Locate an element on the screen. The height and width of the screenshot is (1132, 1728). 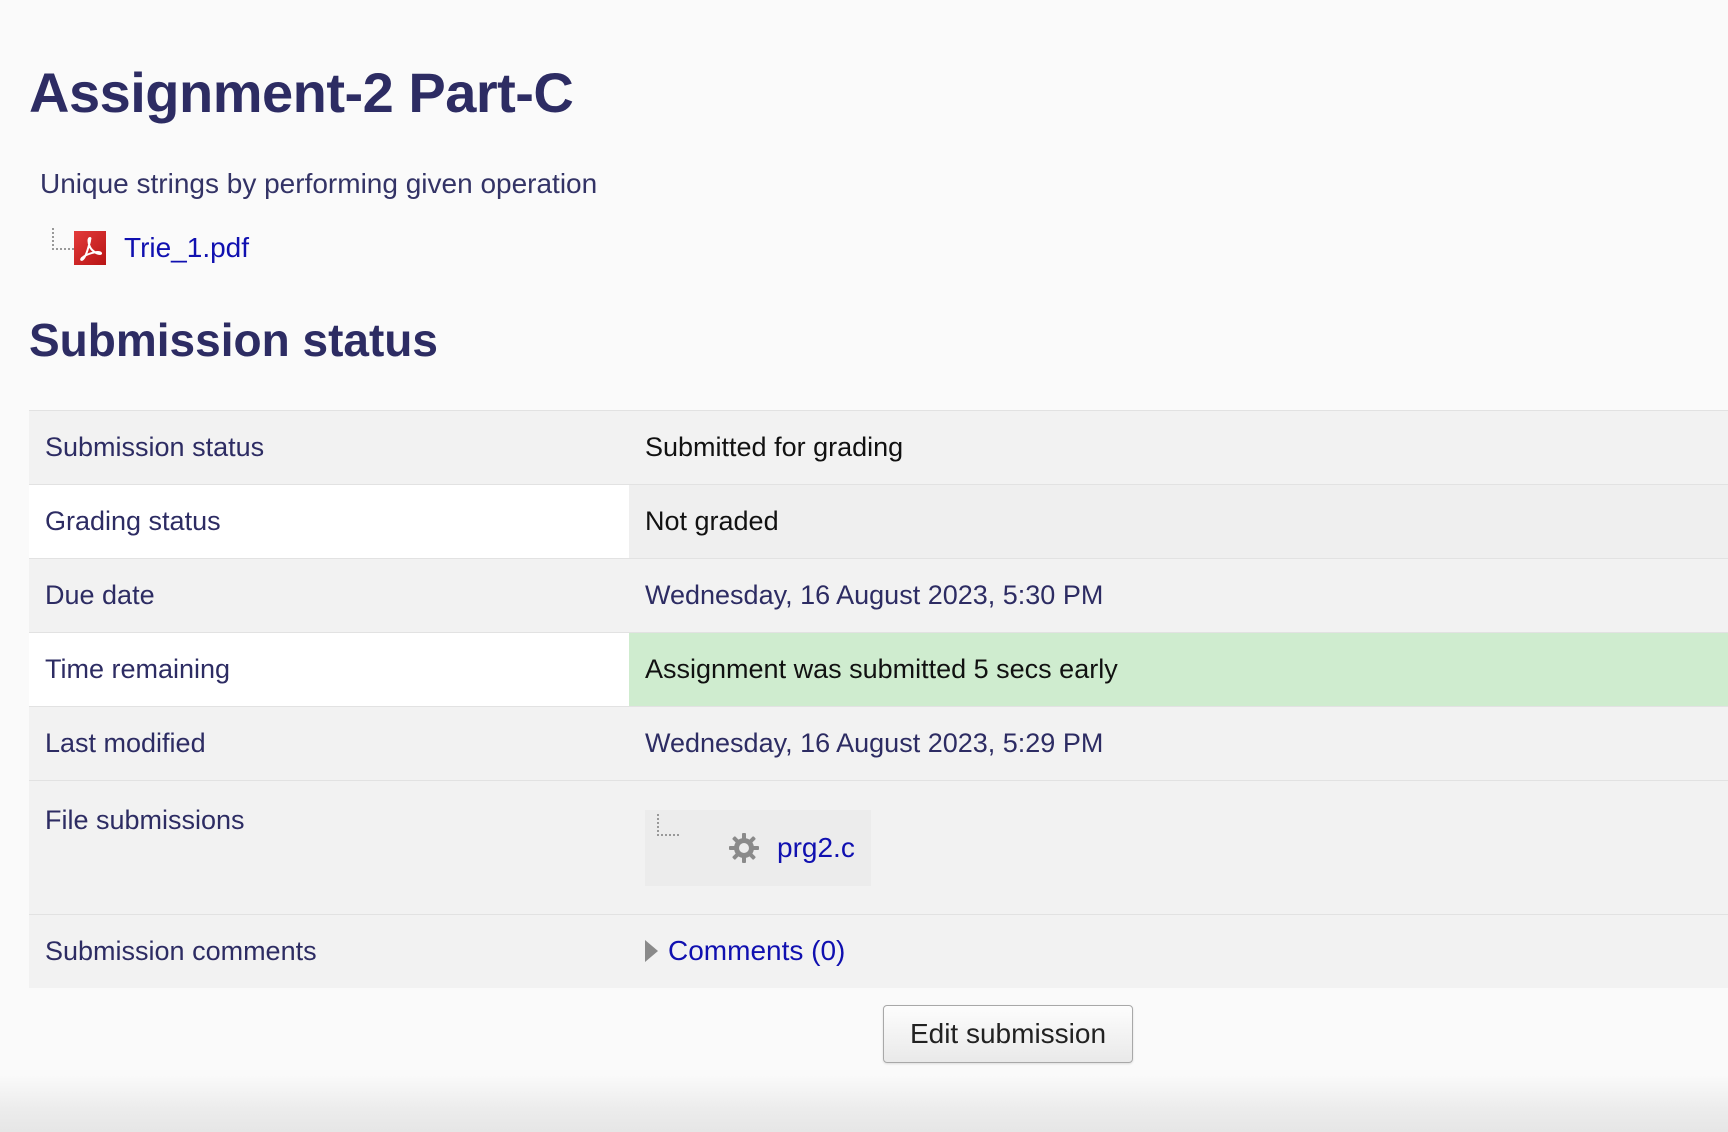
comments-toggle: Comments (0) is located at coordinates (745, 951).